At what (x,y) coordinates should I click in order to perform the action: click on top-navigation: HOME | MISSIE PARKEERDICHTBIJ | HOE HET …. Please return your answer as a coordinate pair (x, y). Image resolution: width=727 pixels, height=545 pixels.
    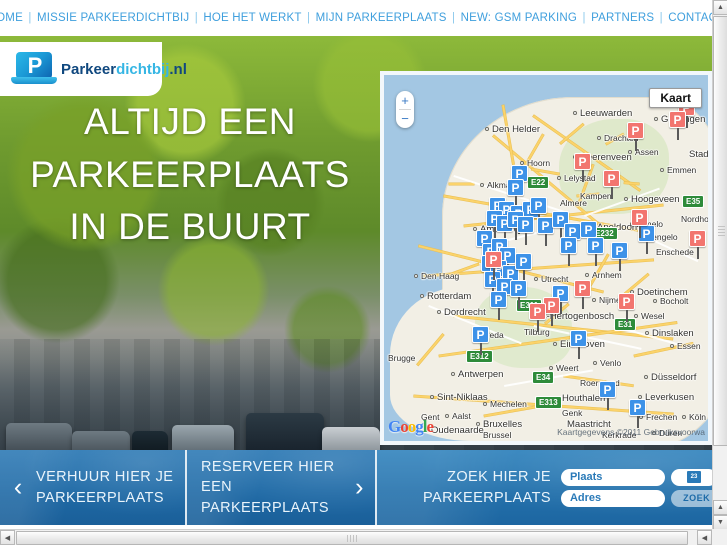
    Looking at the image, I should click on (362, 18).